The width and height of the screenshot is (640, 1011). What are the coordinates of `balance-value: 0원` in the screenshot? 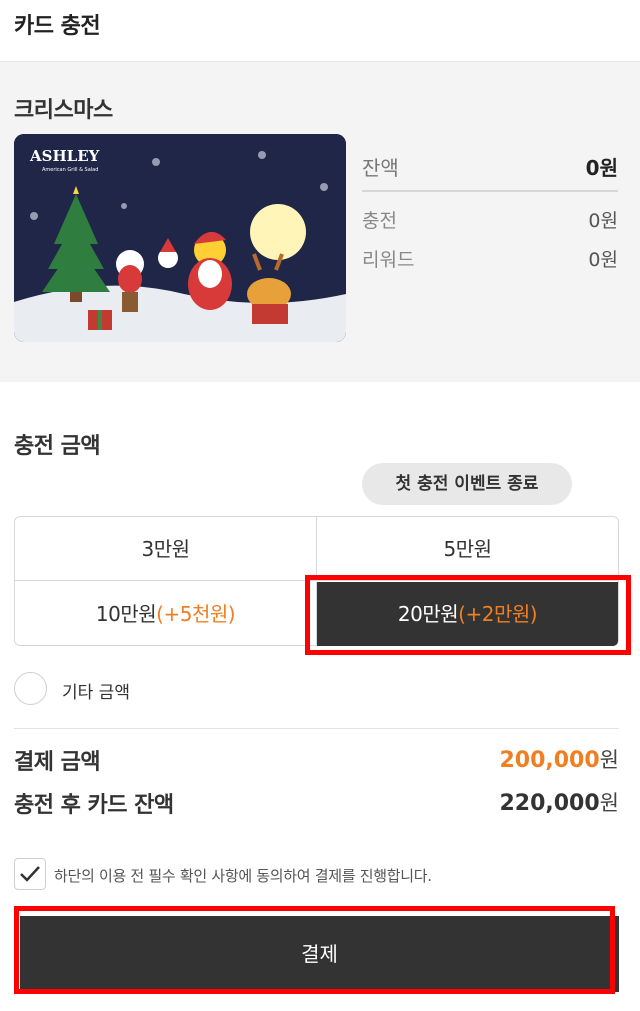 It's located at (601, 168).